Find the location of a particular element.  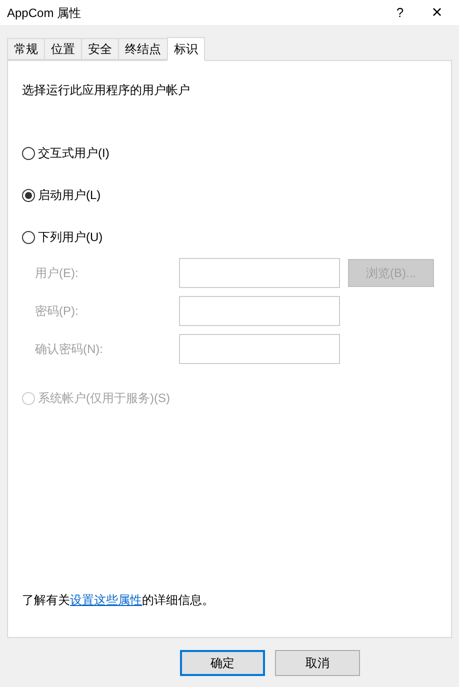

dialog-button: 确定 is located at coordinates (222, 663).